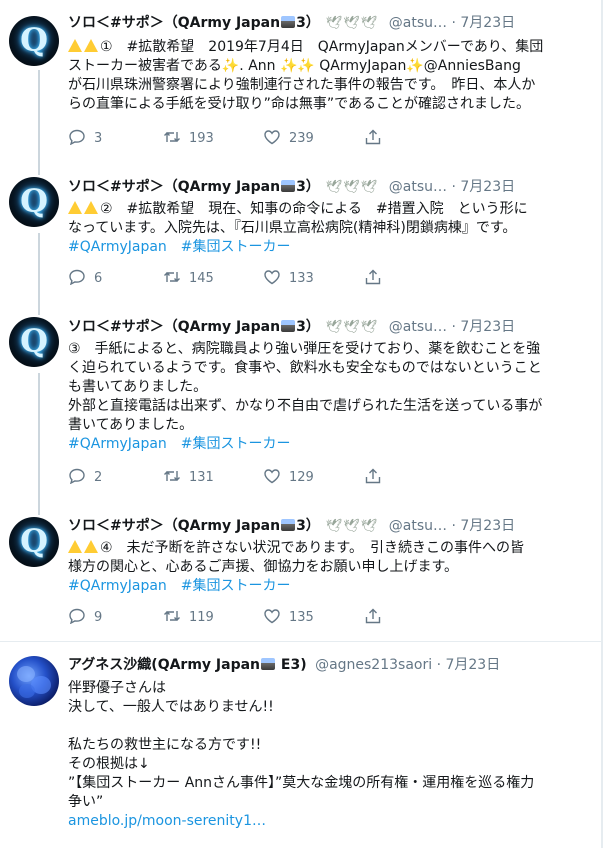 Image resolution: width=603 pixels, height=848 pixels. I want to click on reply-button: 9, so click(85, 616).